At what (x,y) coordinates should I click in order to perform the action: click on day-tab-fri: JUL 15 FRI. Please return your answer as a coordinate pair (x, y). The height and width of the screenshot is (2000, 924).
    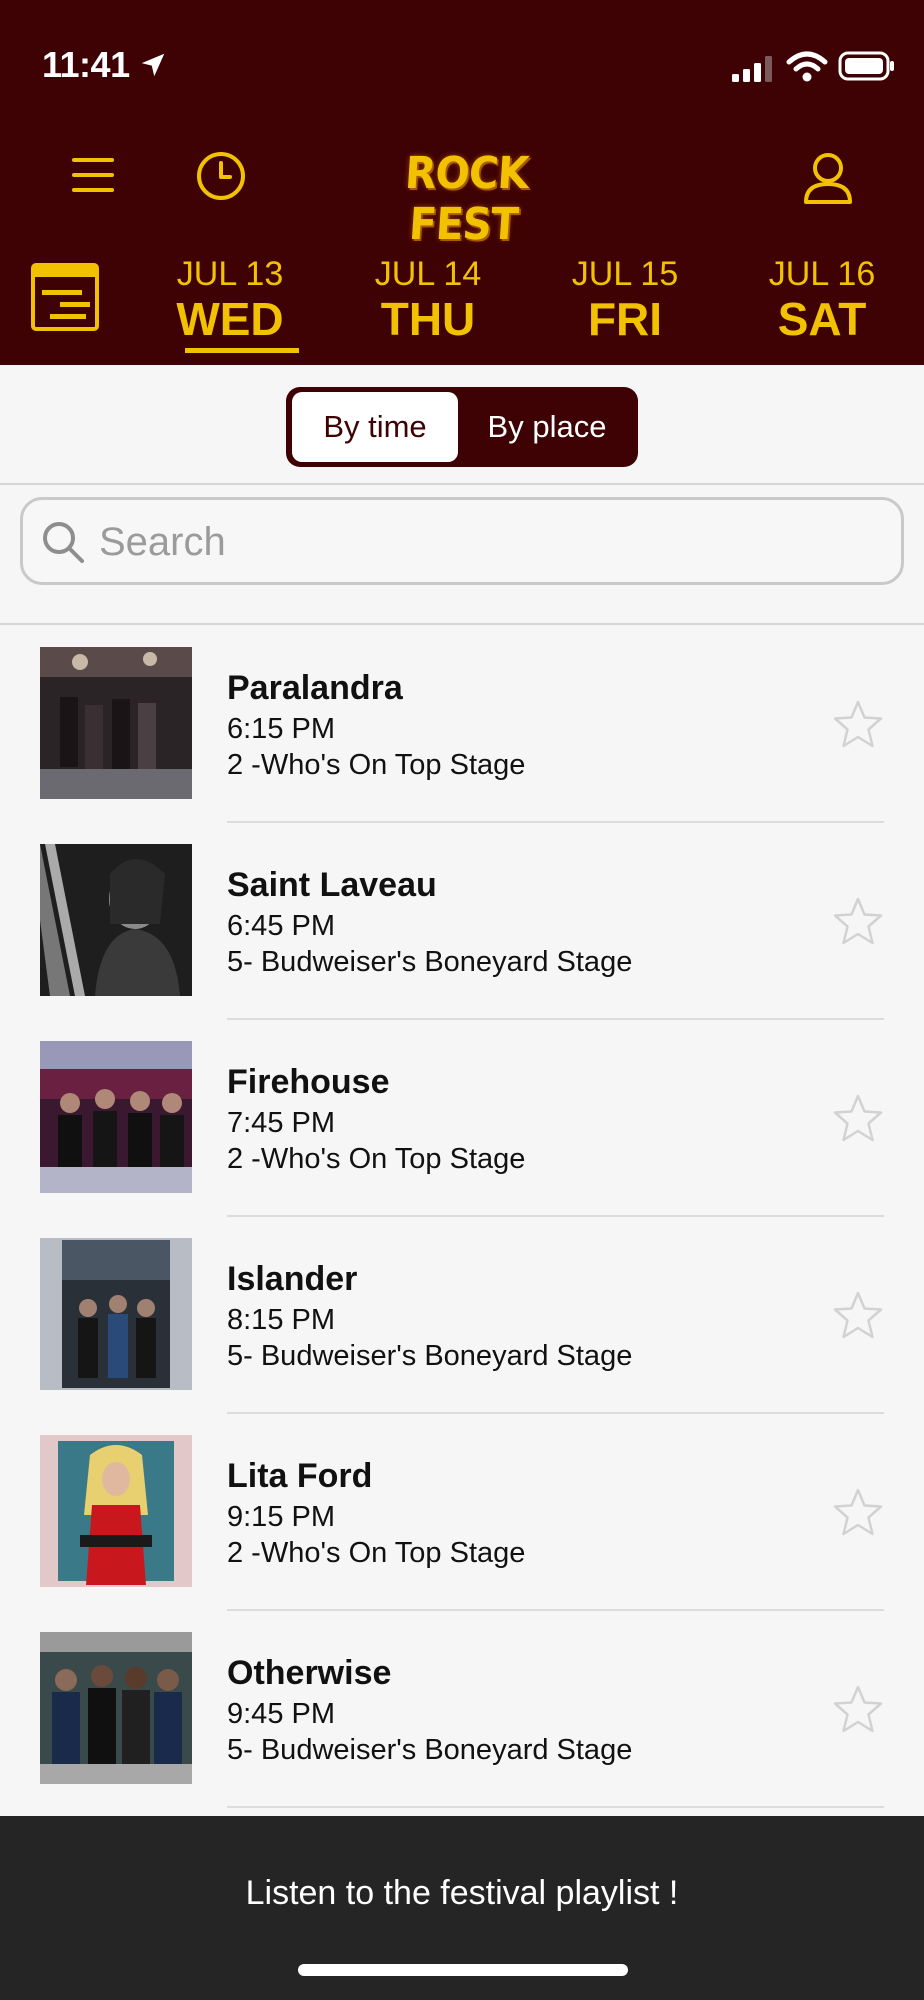
    Looking at the image, I should click on (625, 300).